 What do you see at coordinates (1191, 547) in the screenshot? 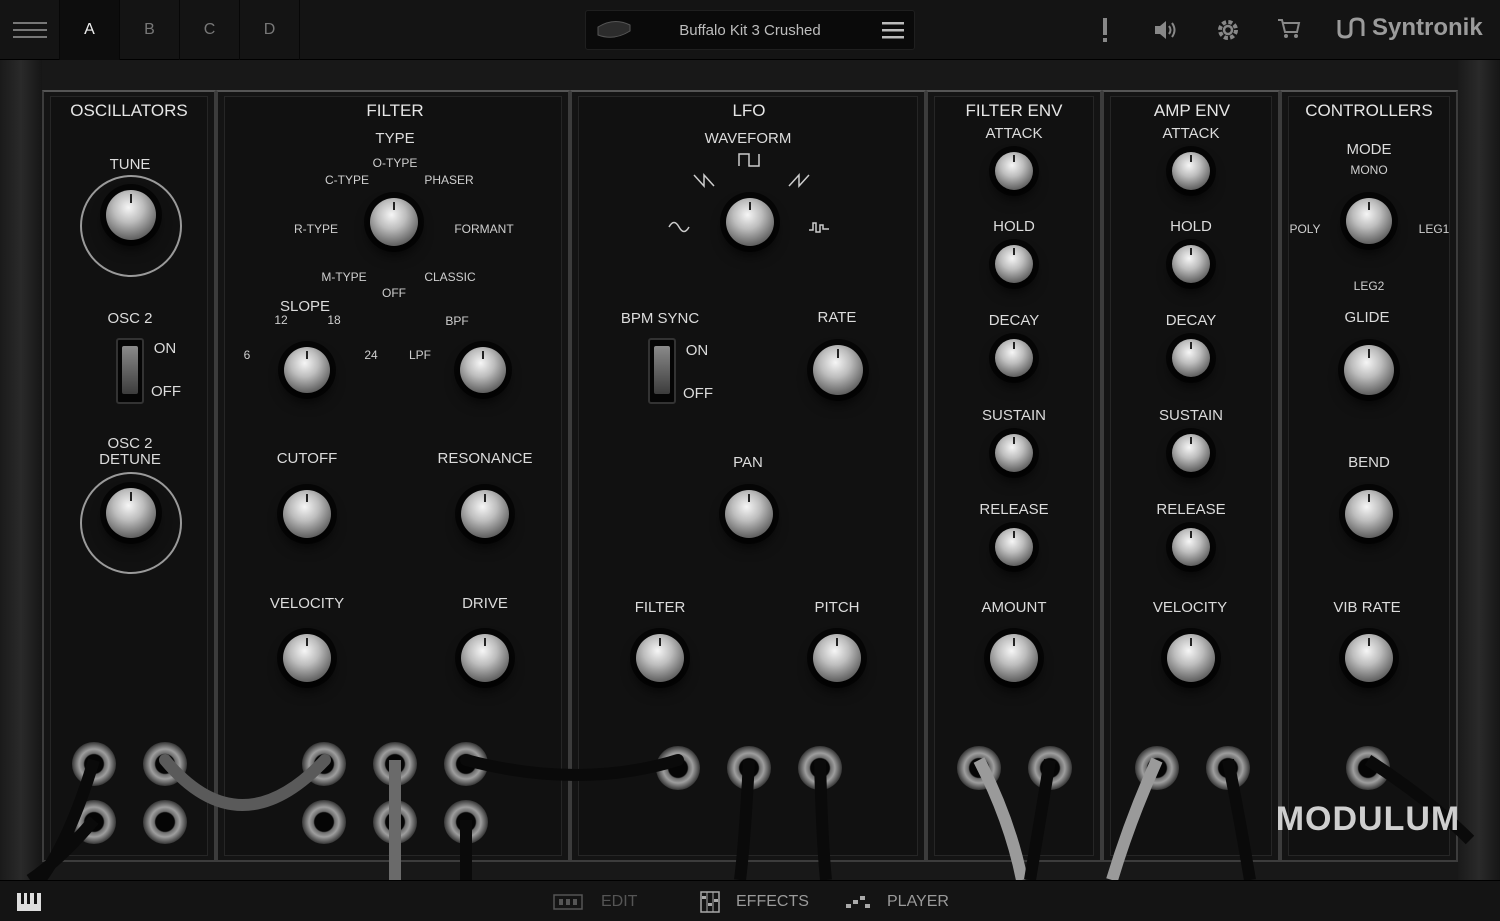
I see `aenv-release-knob` at bounding box center [1191, 547].